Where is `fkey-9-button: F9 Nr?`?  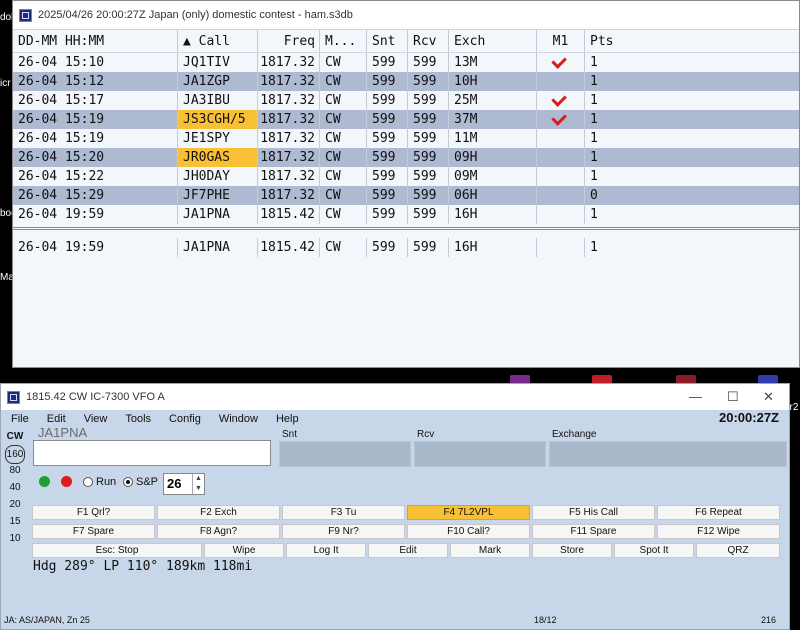
fkey-9-button: F9 Nr? is located at coordinates (343, 531).